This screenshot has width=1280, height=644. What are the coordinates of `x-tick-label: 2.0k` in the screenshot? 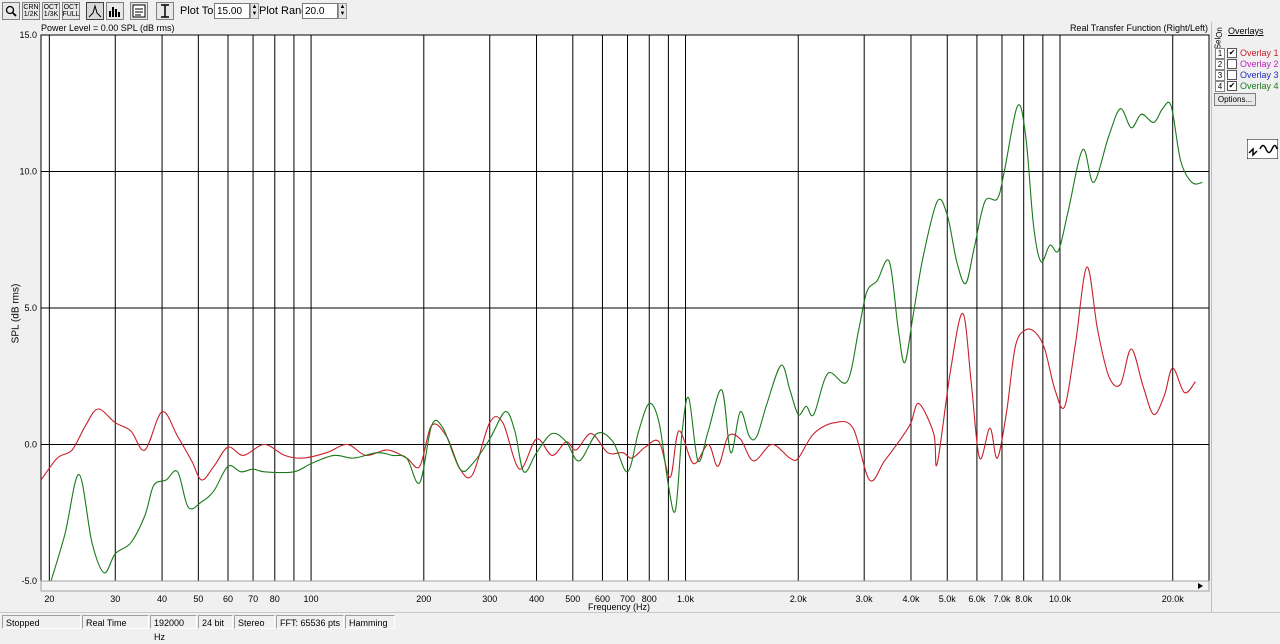 It's located at (799, 599).